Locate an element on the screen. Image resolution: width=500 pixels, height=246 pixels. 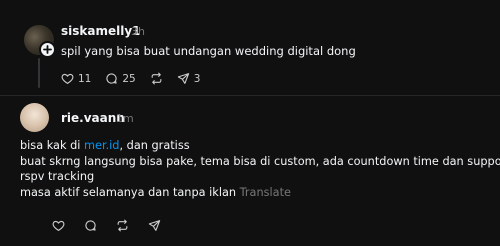
reply-line-3: rspv tracking is located at coordinates (57, 176).